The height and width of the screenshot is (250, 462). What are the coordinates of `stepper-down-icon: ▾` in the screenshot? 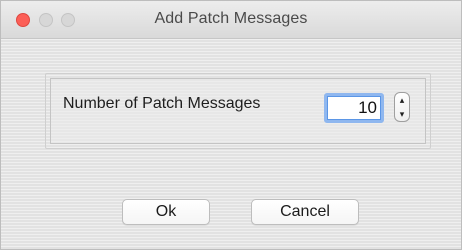 It's located at (402, 114).